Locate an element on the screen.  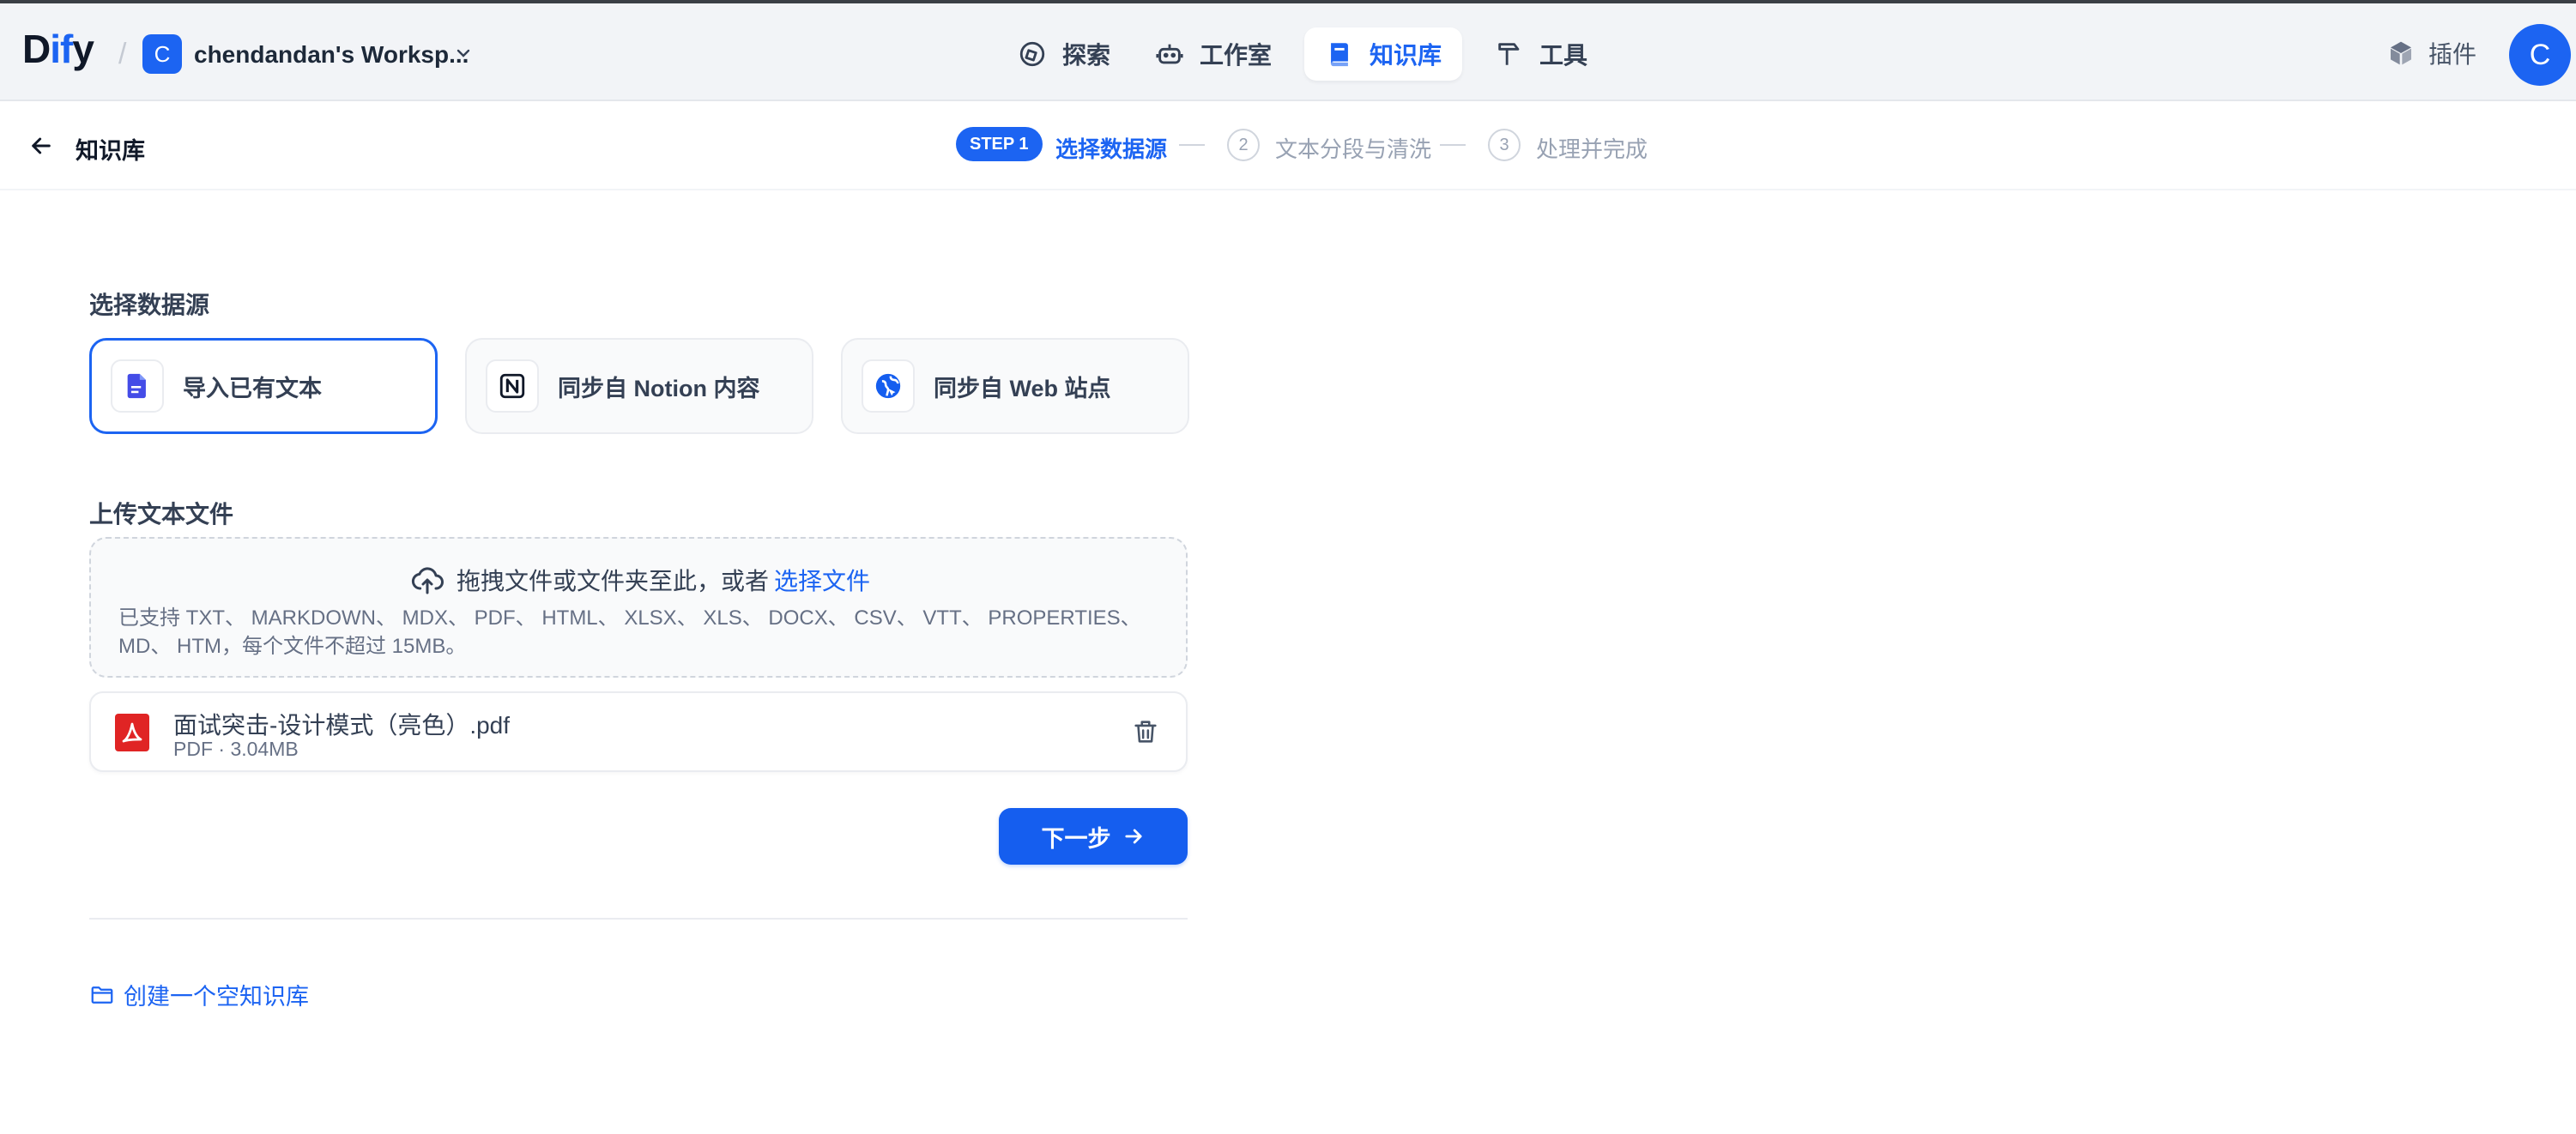
robot-icon is located at coordinates (1169, 54).